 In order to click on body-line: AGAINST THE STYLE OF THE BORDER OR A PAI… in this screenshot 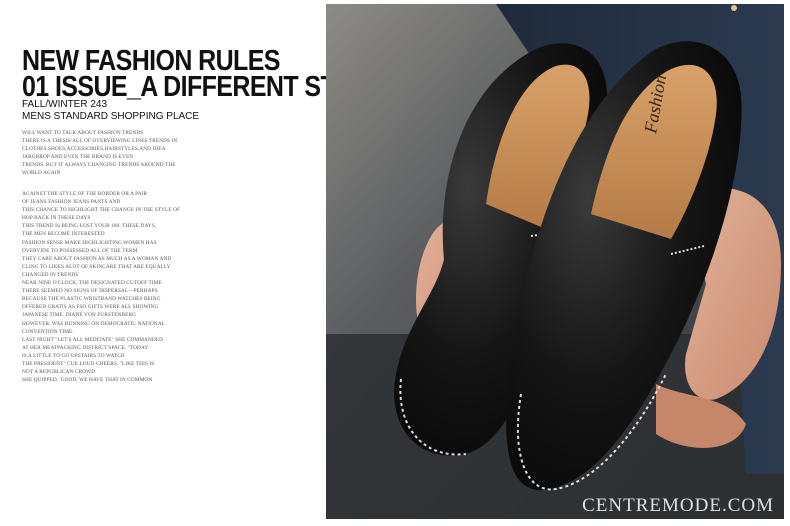, I will do `click(85, 194)`.